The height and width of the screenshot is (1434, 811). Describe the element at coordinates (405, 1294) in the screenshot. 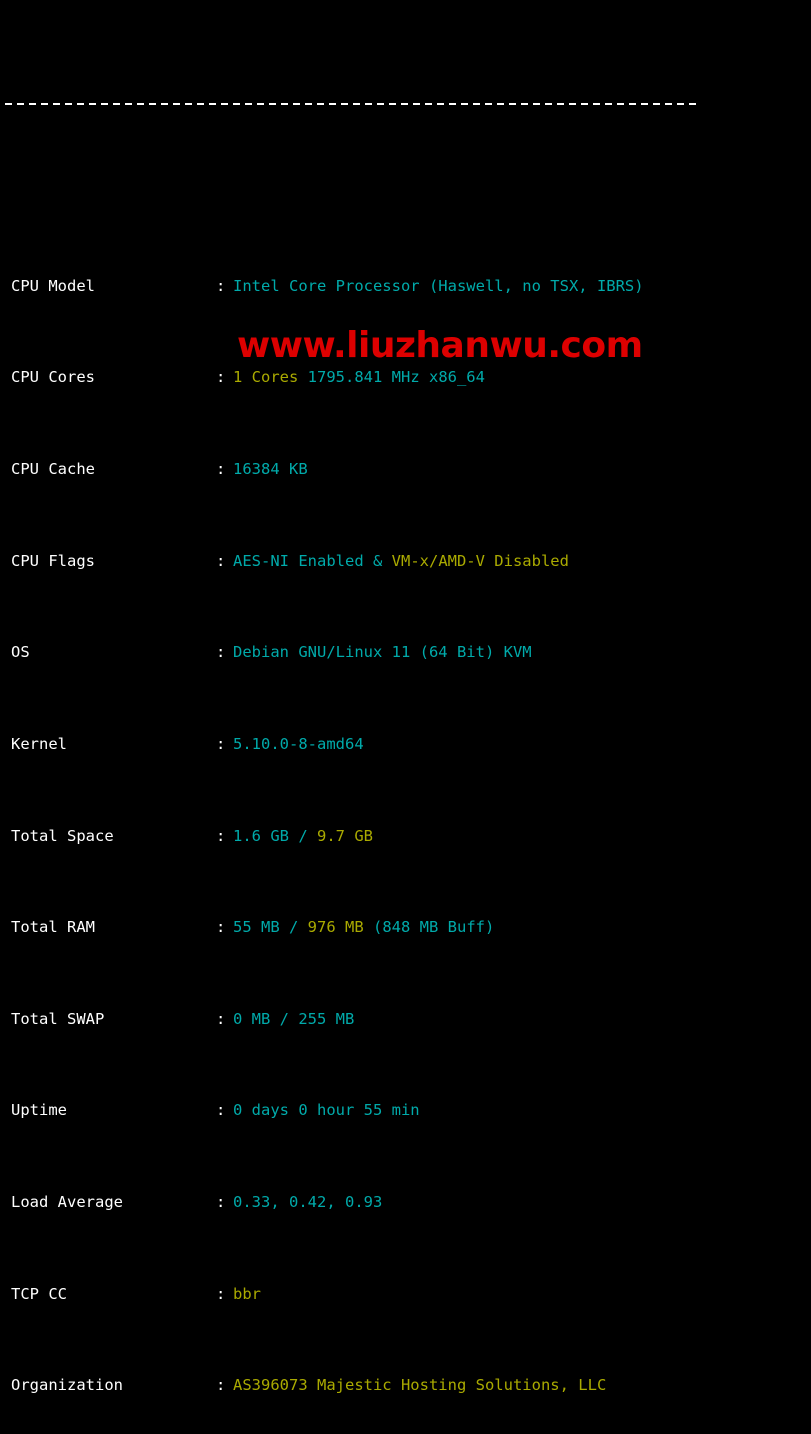

I see `row-tcp-cc: TCP CC: bbr` at that location.